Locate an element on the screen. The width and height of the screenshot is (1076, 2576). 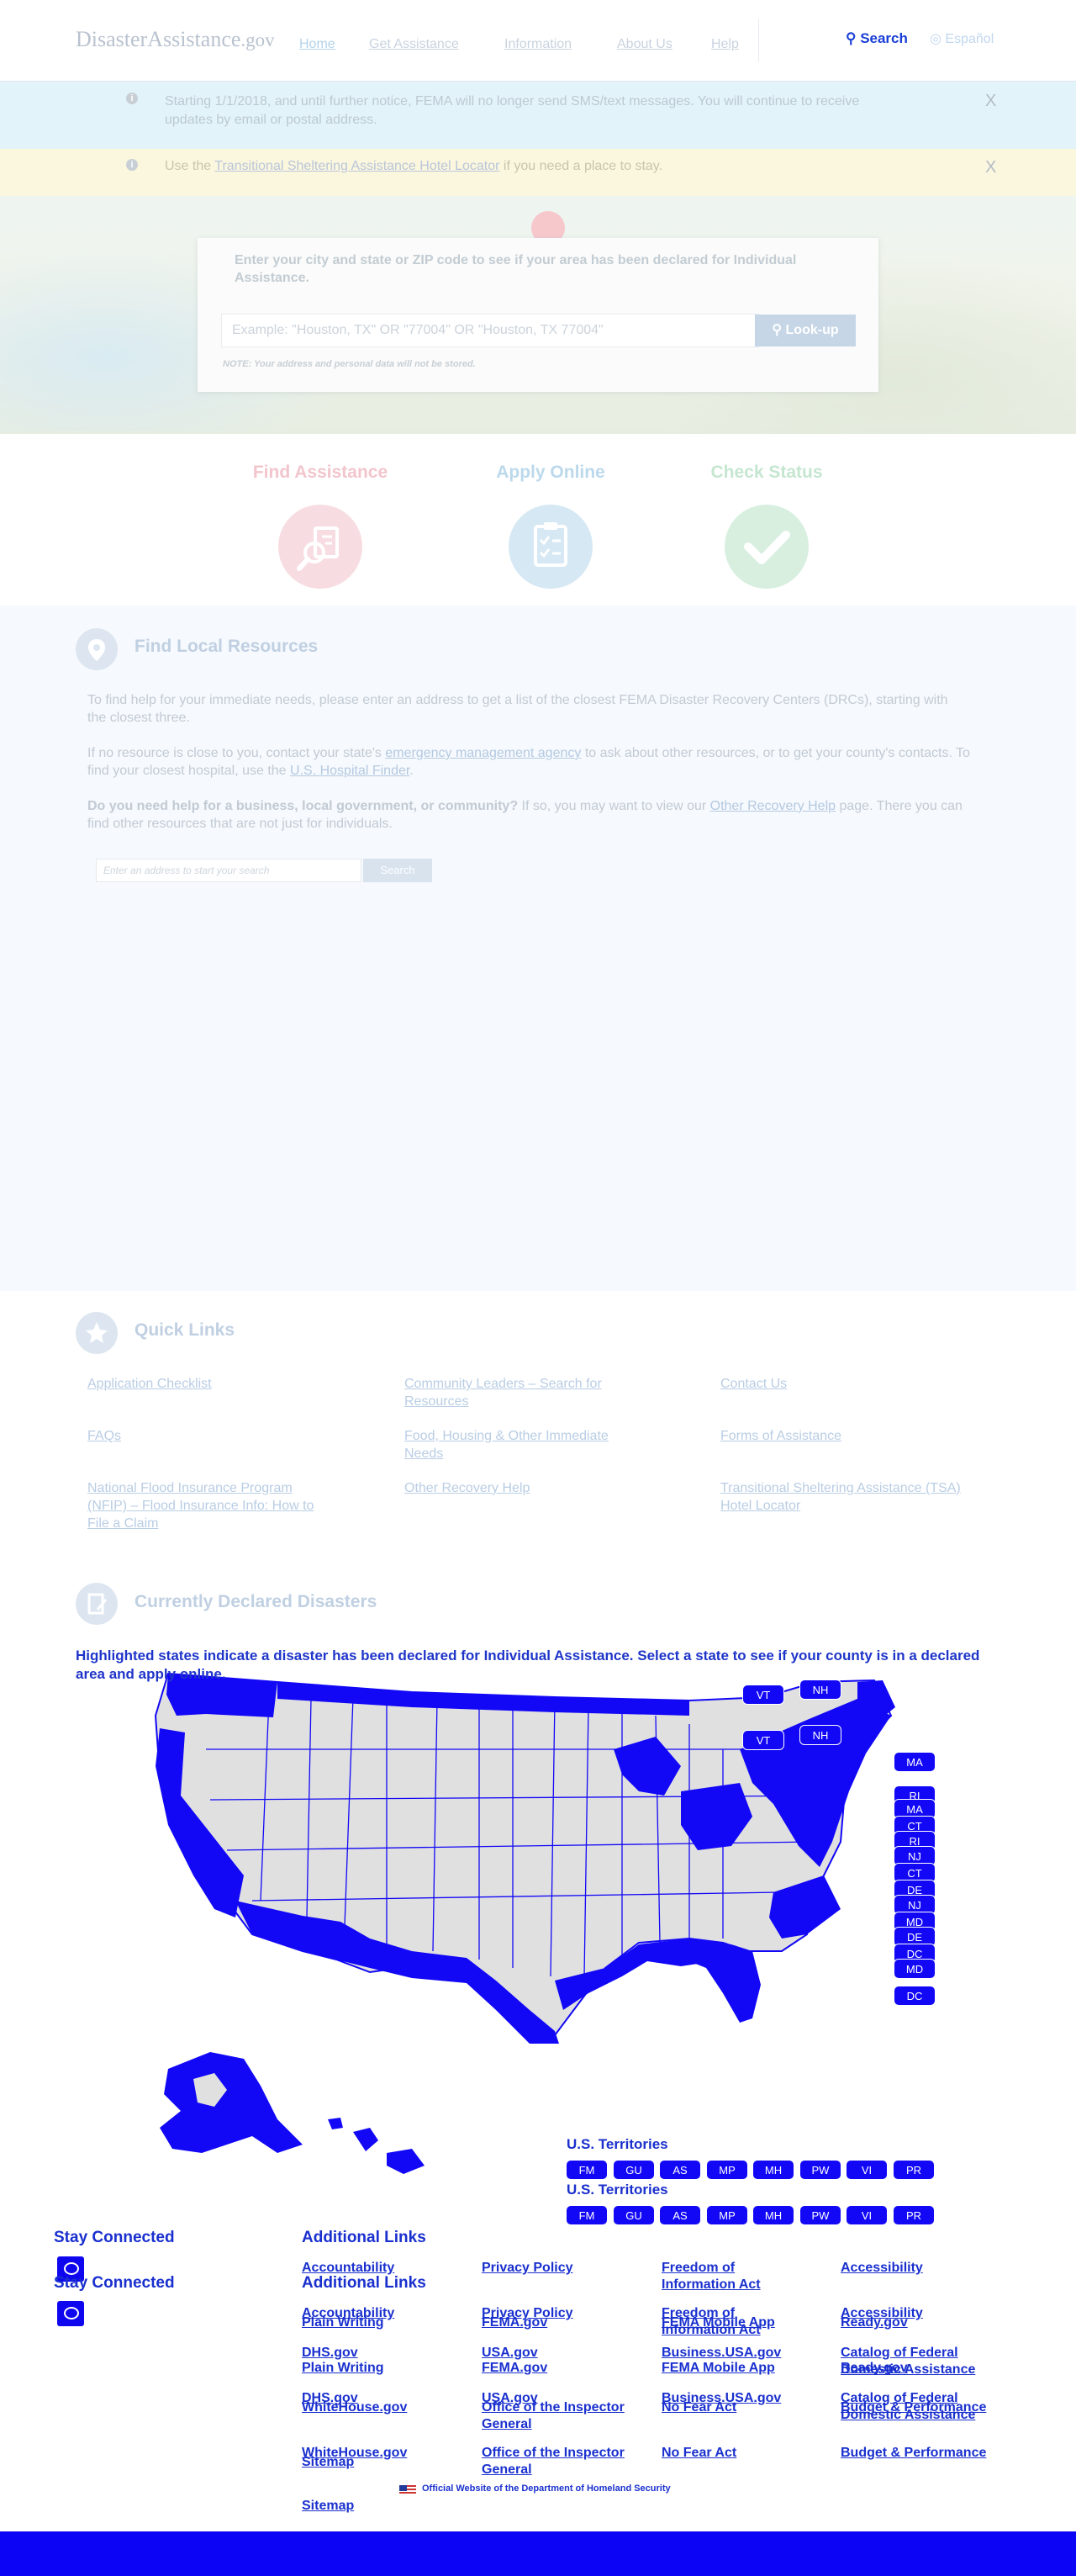
state-chip-nh: NH is located at coordinates (820, 1735).